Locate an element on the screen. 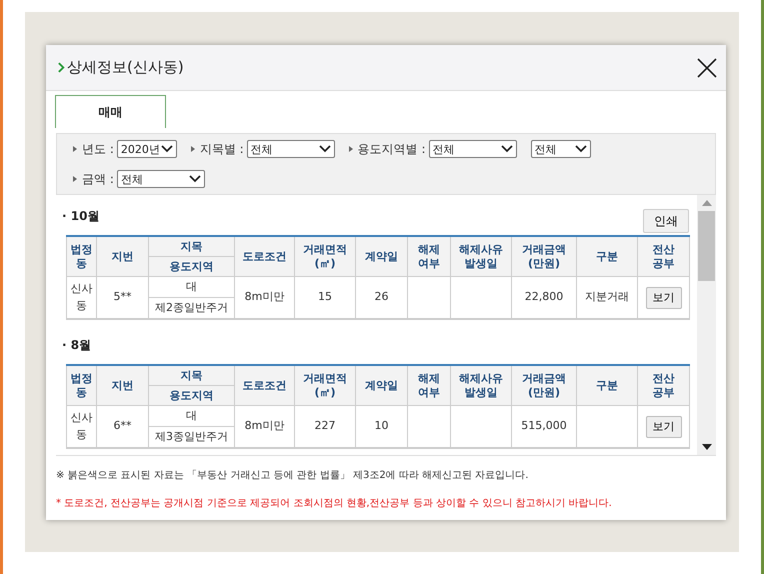  scrollbar is located at coordinates (706, 325).